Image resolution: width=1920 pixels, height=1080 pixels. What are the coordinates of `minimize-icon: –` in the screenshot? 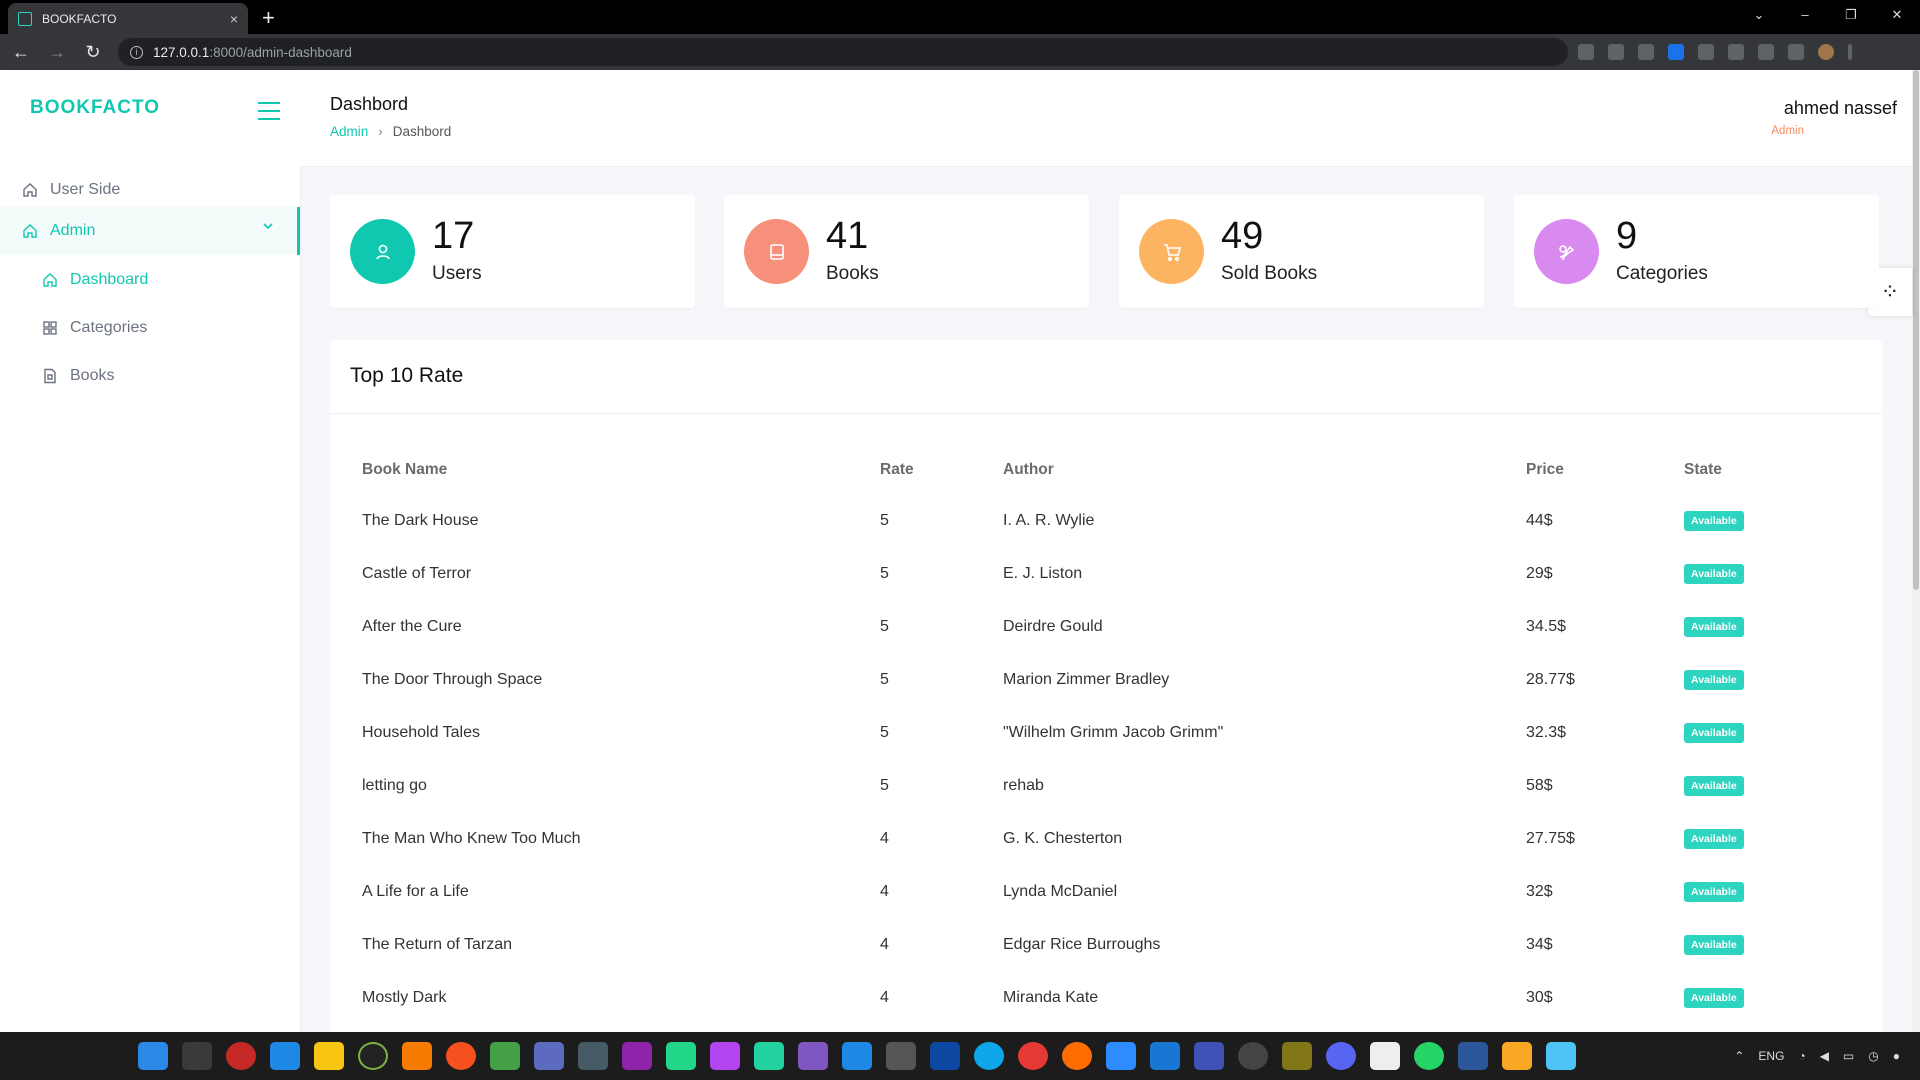 It's located at (1805, 15).